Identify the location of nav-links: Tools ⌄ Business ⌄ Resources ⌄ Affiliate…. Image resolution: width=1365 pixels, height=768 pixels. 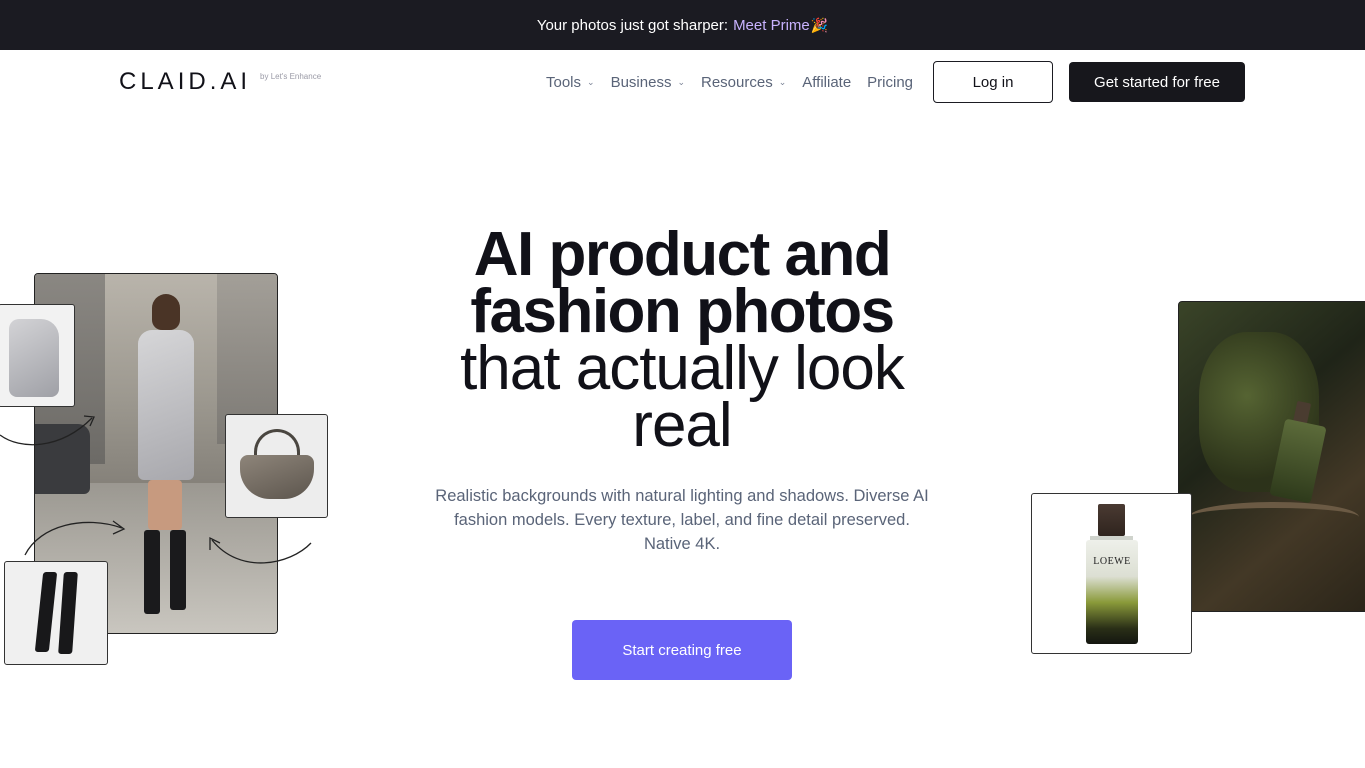
(737, 82).